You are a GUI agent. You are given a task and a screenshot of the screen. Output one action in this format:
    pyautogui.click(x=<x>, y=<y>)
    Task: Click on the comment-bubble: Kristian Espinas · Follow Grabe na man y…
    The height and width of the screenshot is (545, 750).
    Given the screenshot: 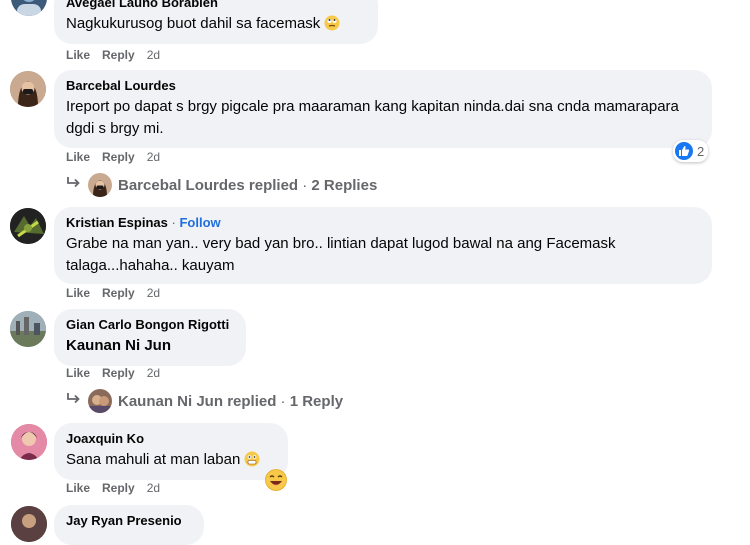 What is the action you would take?
    pyautogui.click(x=383, y=245)
    